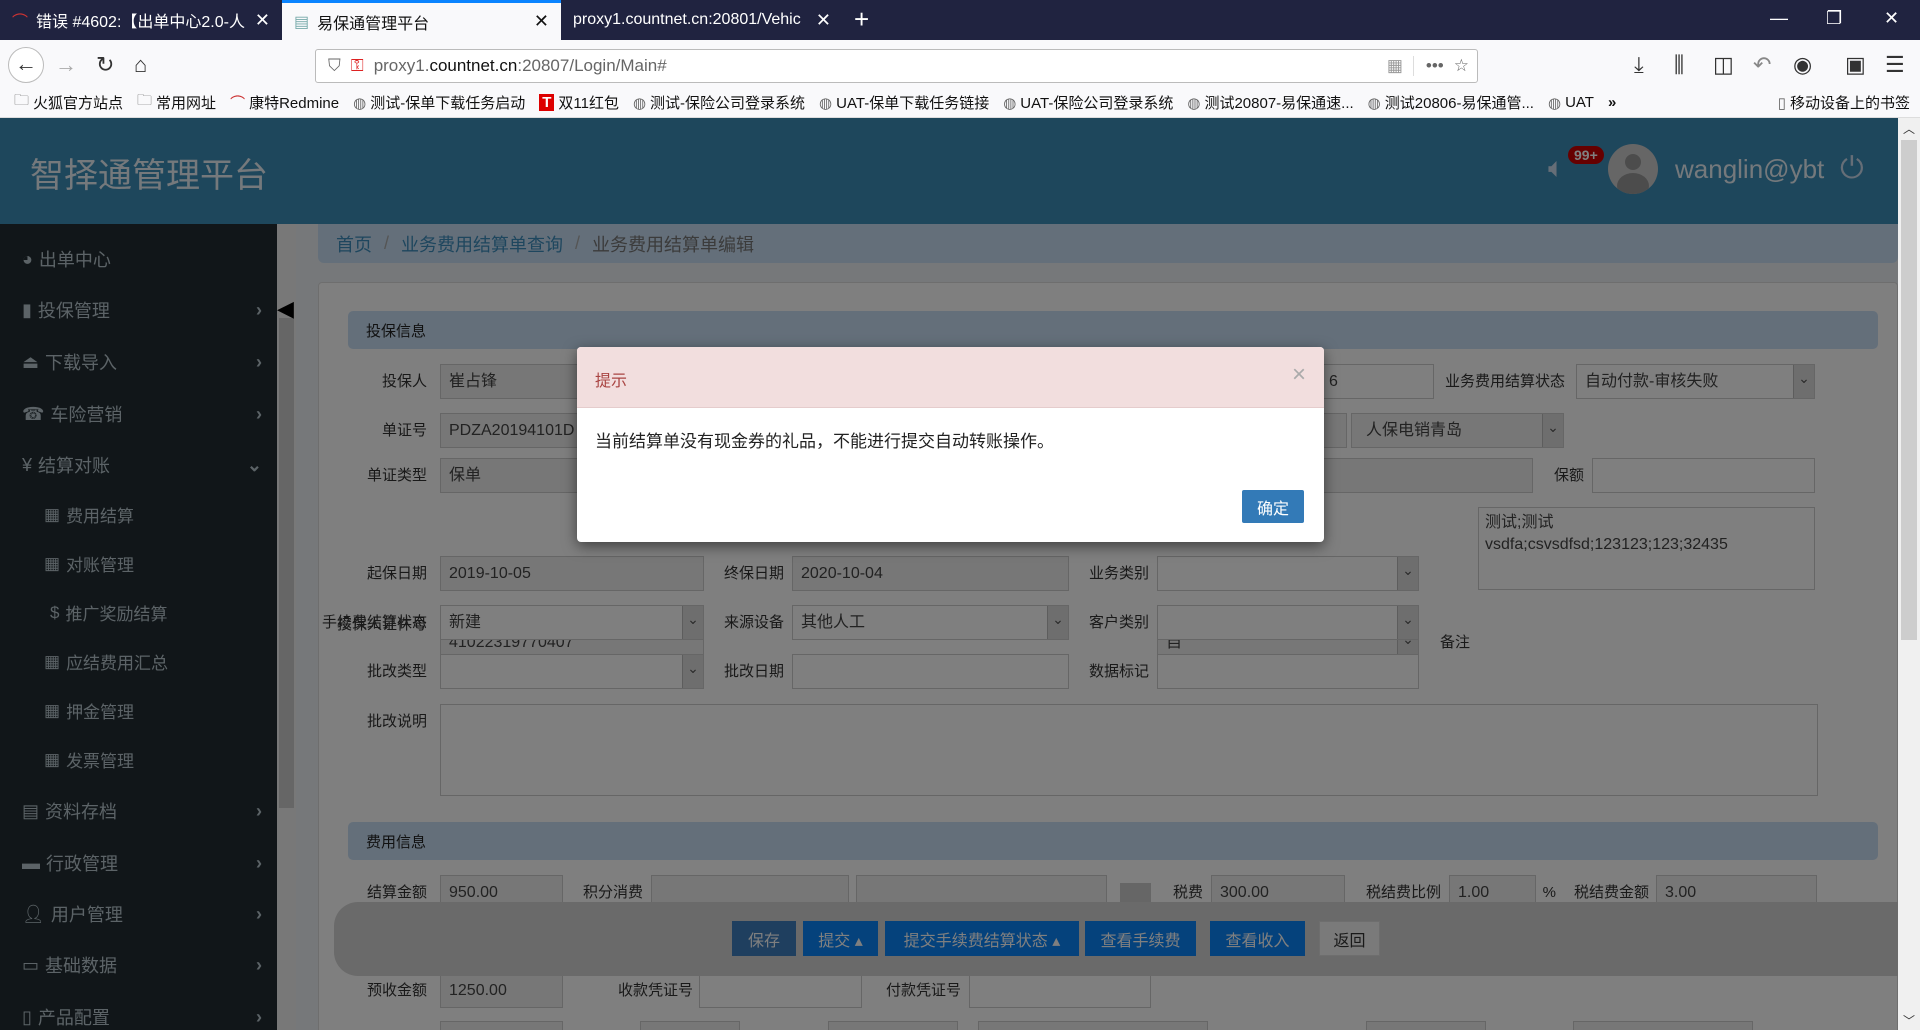 This screenshot has width=1920, height=1030. What do you see at coordinates (1891, 18) in the screenshot?
I see `close-window-icon: ✕` at bounding box center [1891, 18].